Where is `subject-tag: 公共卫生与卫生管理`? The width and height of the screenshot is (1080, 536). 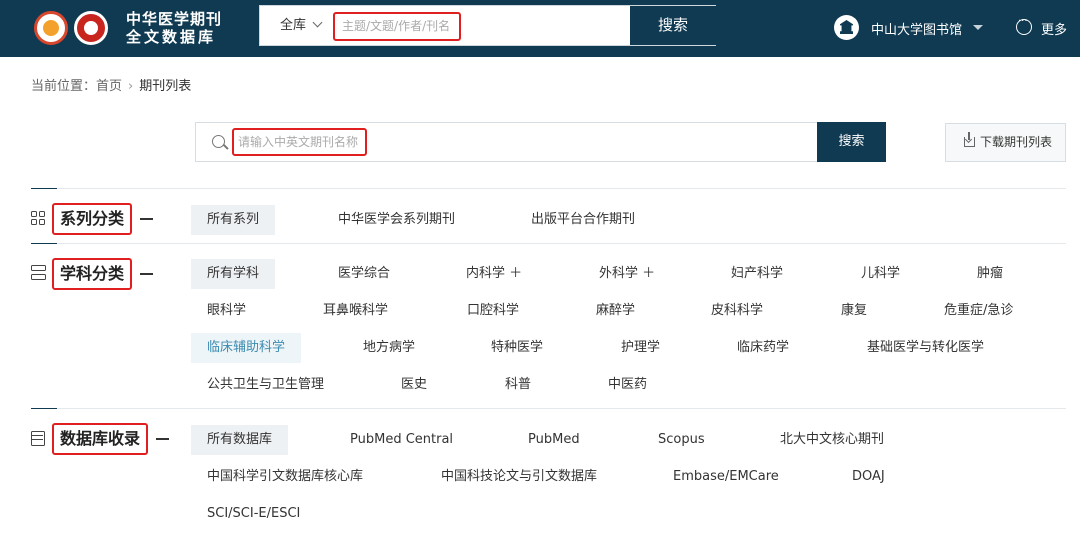
subject-tag: 公共卫生与卫生管理 is located at coordinates (265, 385).